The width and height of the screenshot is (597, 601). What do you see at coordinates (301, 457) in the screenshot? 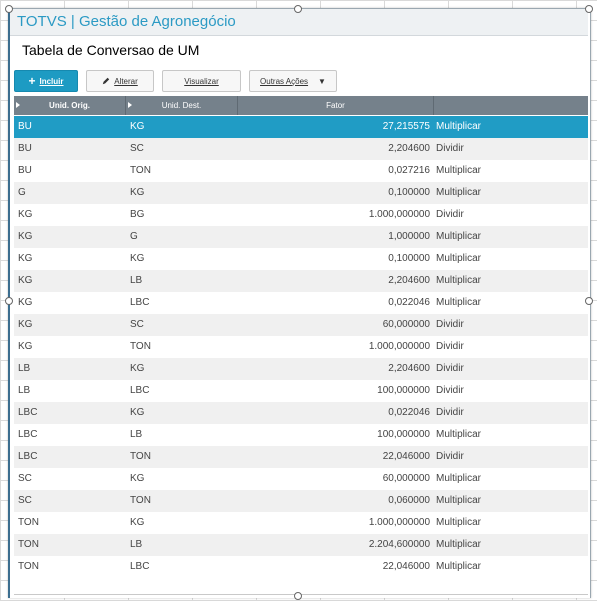
I see `table-row: LBC TON 22,046000 Dividir` at bounding box center [301, 457].